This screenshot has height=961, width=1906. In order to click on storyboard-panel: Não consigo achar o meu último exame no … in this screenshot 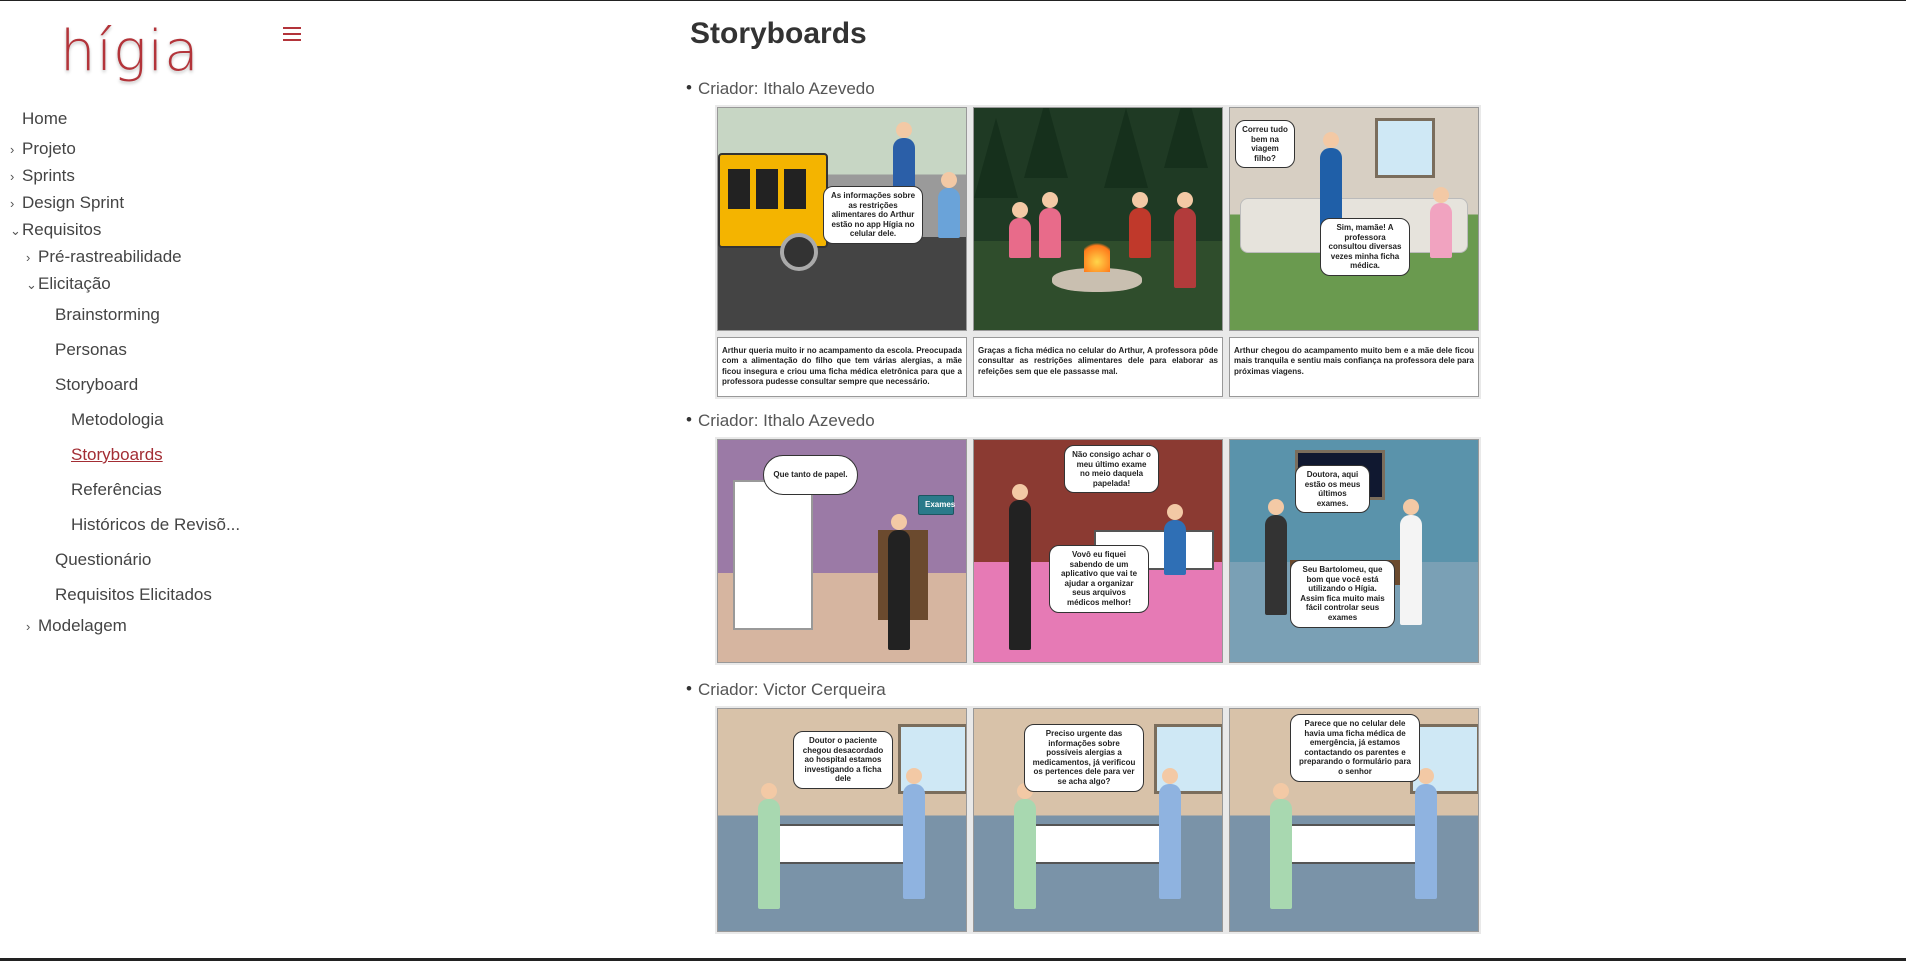, I will do `click(1098, 551)`.